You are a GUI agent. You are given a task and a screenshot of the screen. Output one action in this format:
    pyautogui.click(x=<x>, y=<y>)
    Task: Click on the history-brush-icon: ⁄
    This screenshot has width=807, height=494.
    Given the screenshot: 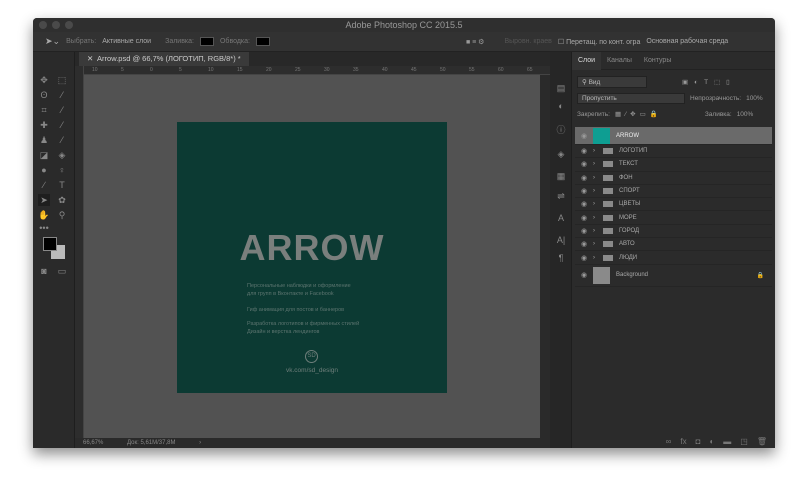 What is the action you would take?
    pyautogui.click(x=62, y=140)
    